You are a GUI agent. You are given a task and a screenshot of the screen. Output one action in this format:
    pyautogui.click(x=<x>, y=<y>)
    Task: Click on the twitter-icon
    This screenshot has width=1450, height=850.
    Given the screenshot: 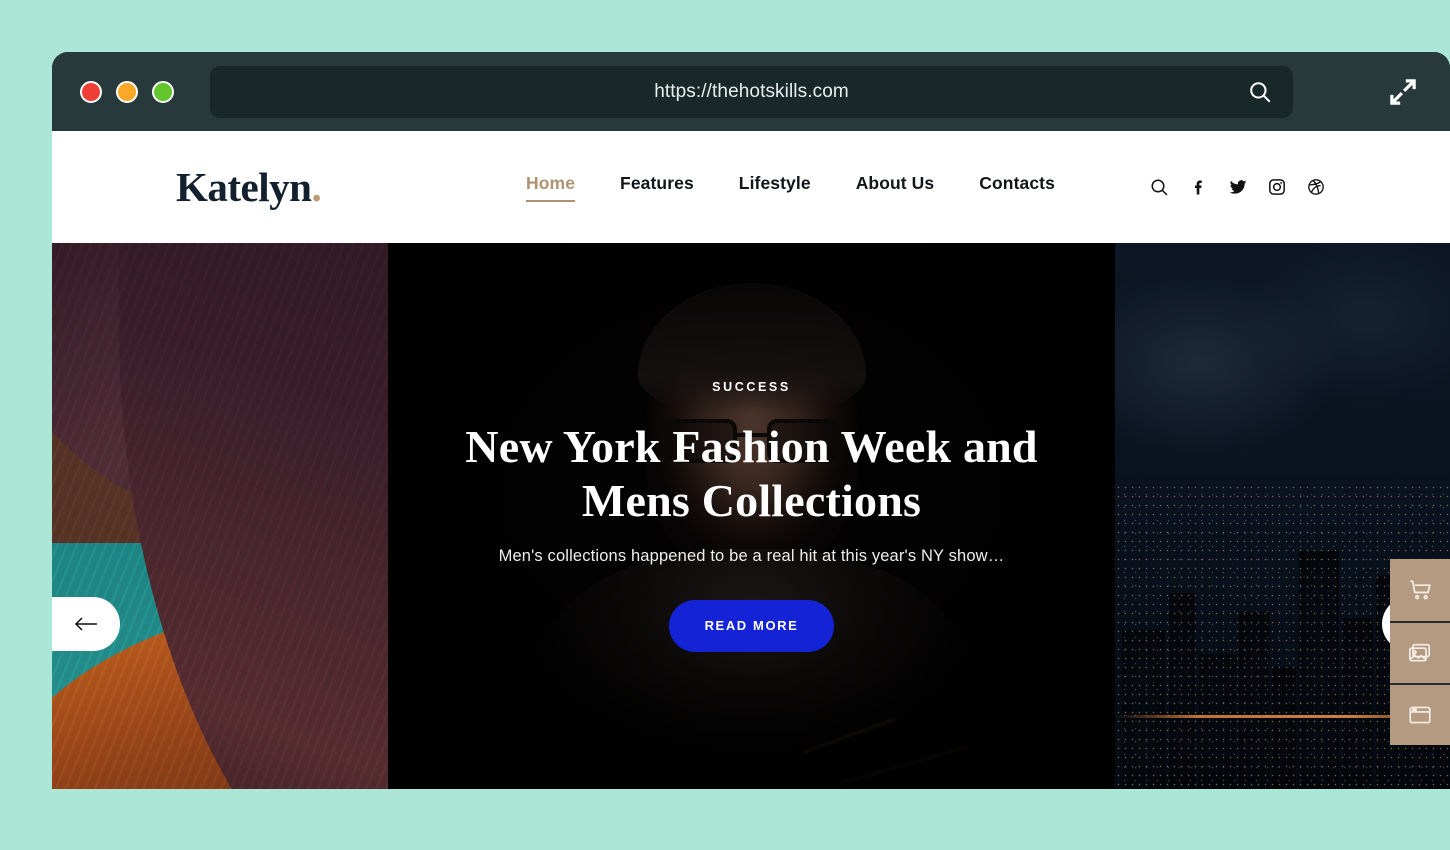 What is the action you would take?
    pyautogui.click(x=1238, y=187)
    